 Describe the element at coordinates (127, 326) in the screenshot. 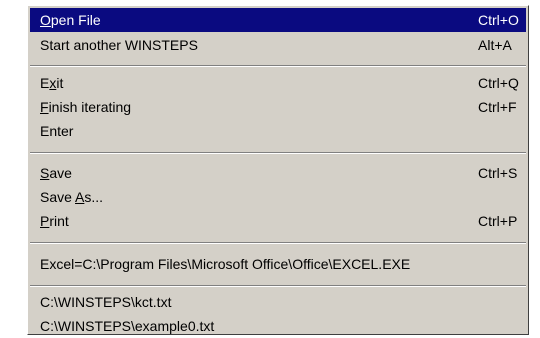

I see `menu-item-label: C:\WINSTEPS\example0.txt` at that location.